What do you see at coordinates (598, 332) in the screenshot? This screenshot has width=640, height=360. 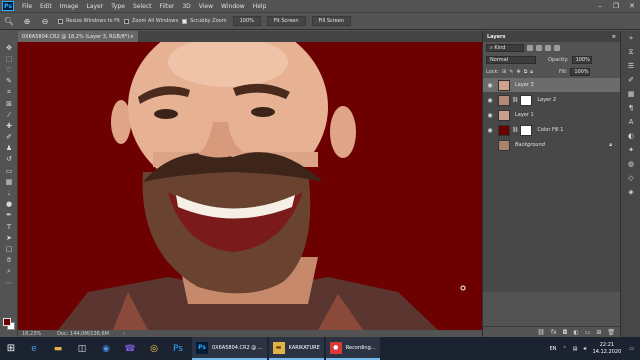 I see `new-layer-icon: ⊞` at bounding box center [598, 332].